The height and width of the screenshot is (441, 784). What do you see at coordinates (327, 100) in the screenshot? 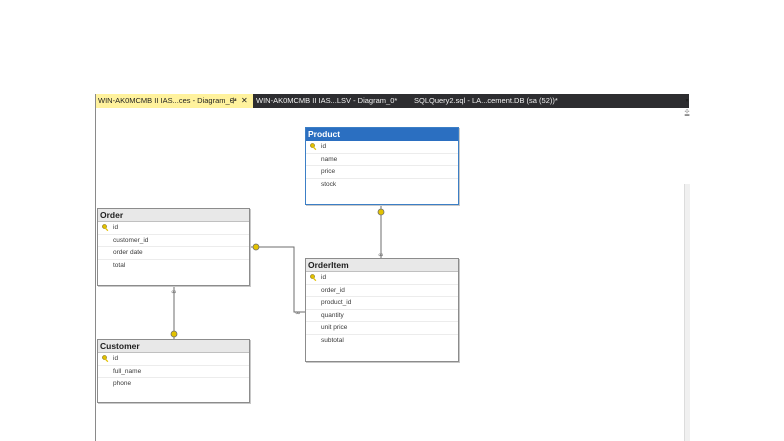
I see `tab-label: WIN-AK0MCMB II IAS...LSV - Diagram_0*` at bounding box center [327, 100].